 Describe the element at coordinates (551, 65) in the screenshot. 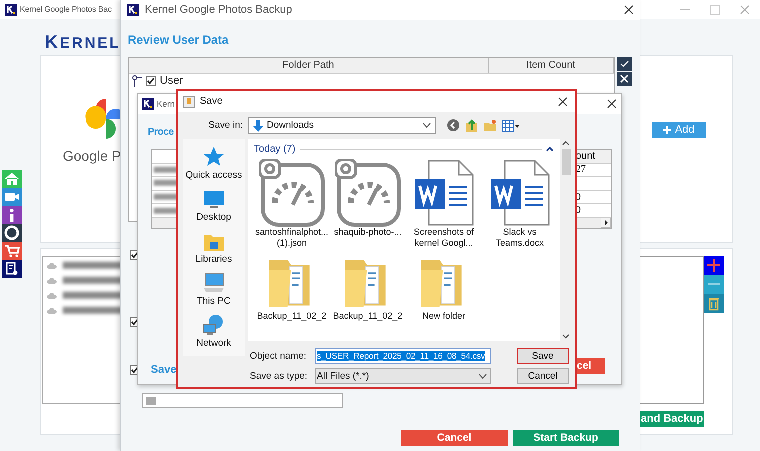

I see `column-header: Item Count` at that location.